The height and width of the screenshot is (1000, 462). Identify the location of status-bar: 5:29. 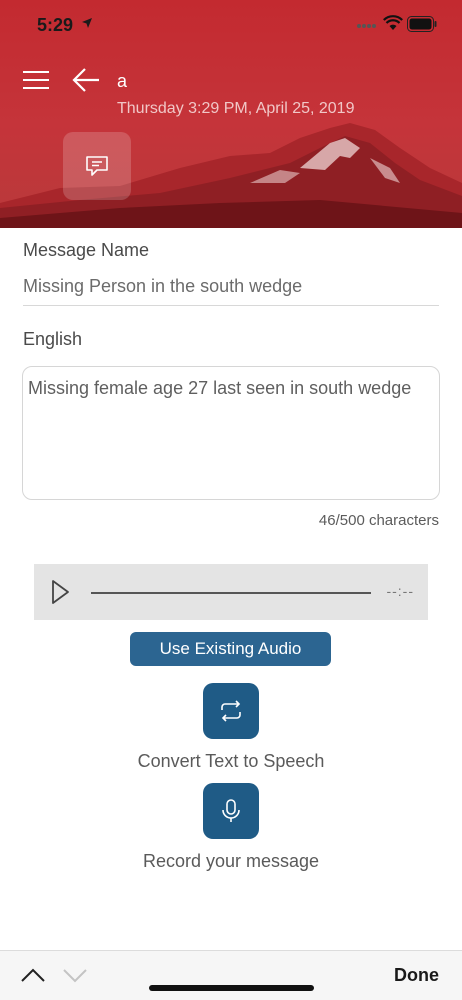
(231, 25).